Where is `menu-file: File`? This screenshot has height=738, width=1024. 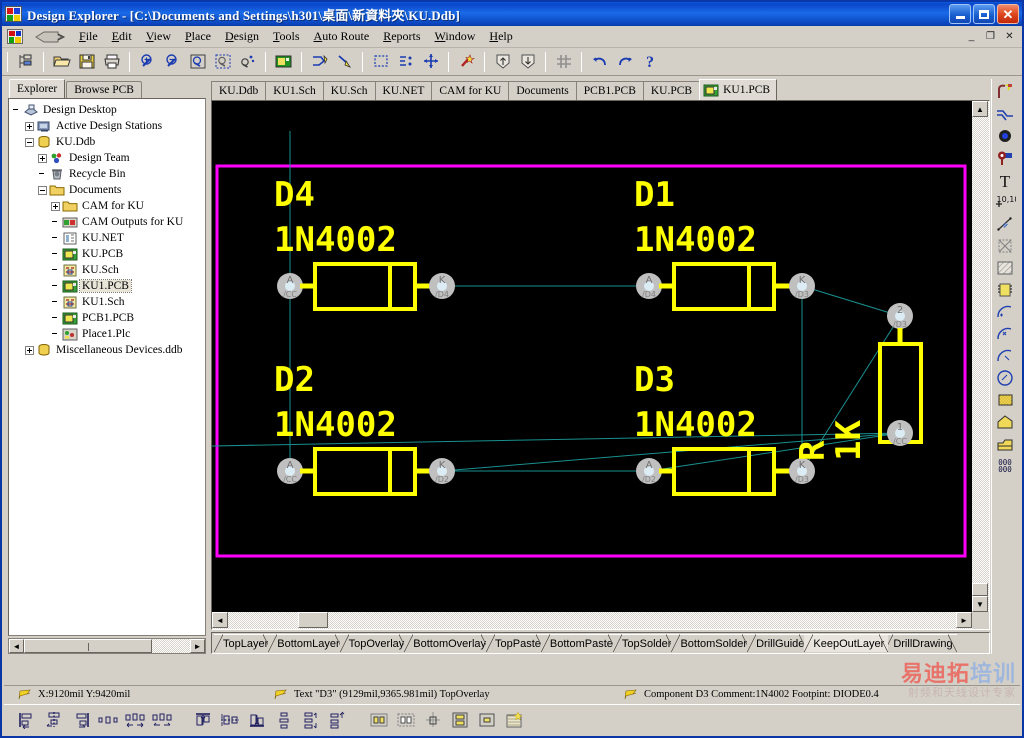
menu-file: File is located at coordinates (88, 36).